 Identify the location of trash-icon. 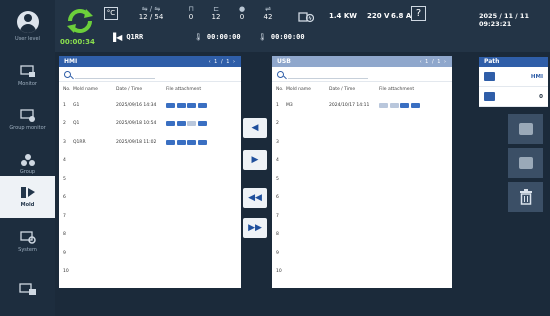
(525, 197).